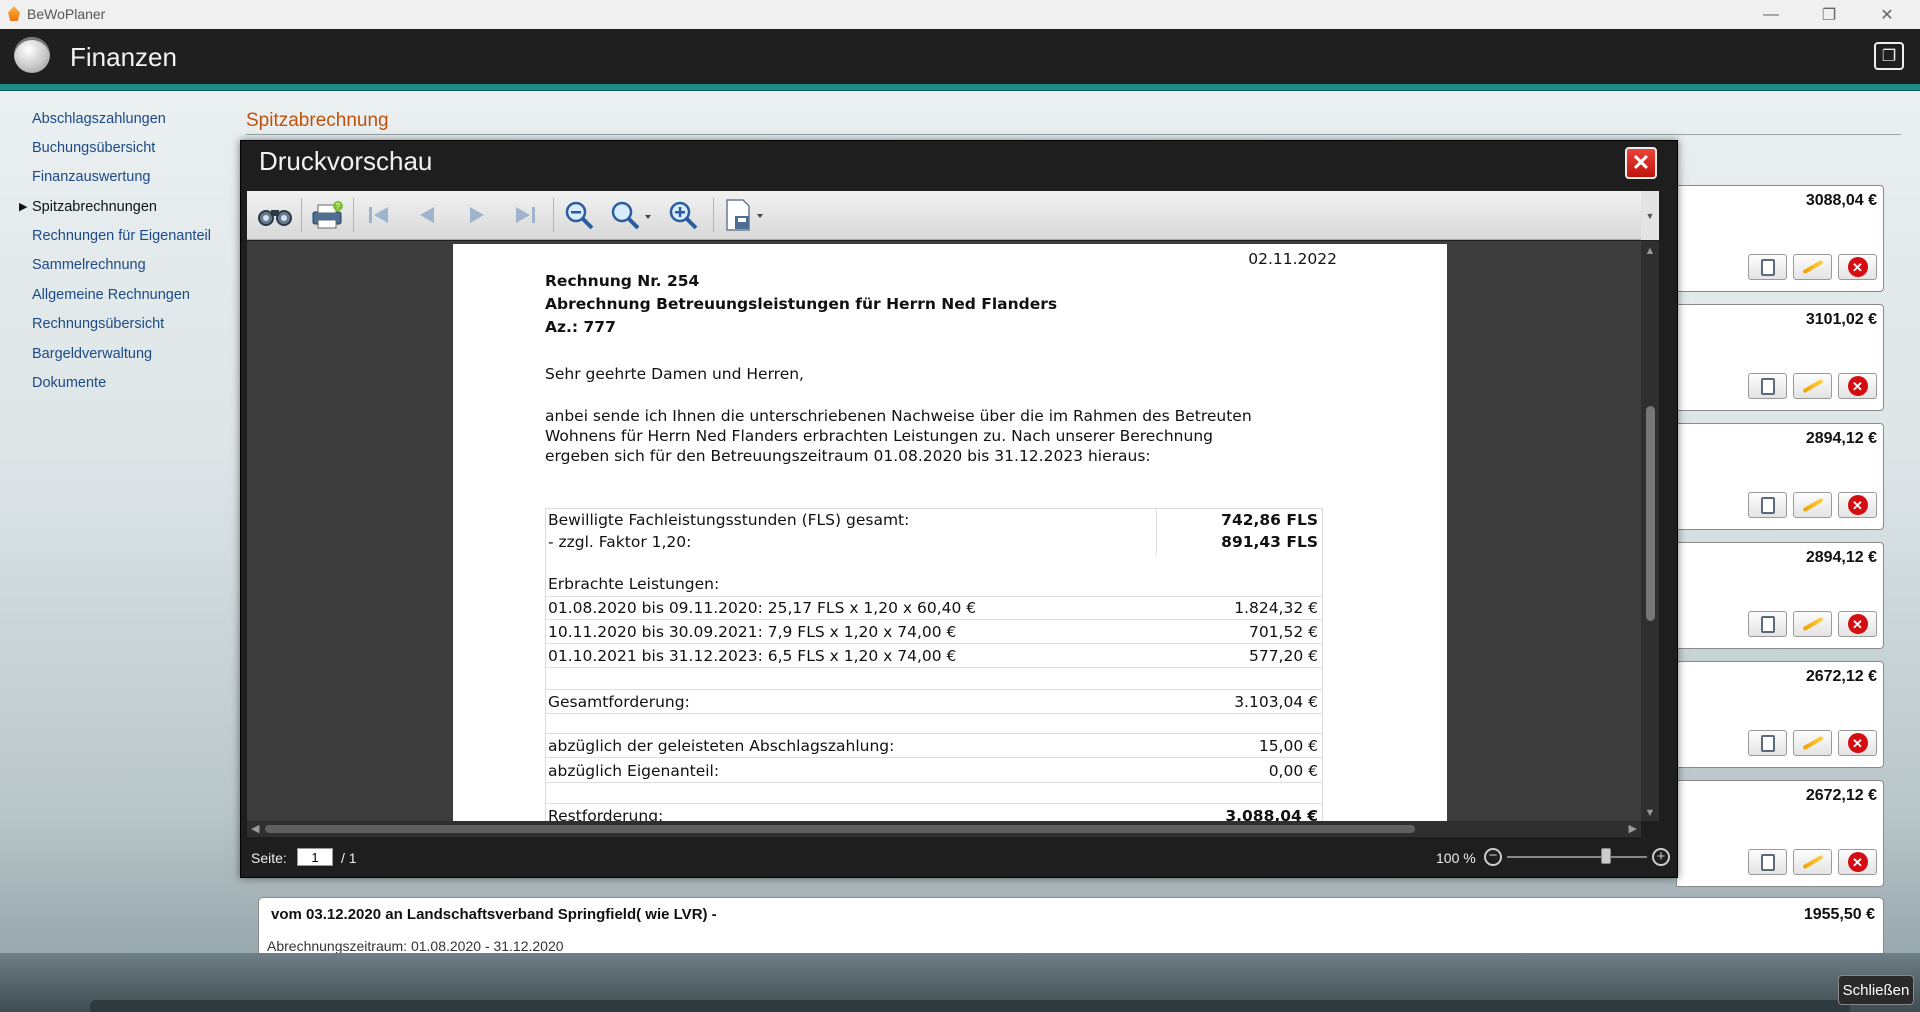 The height and width of the screenshot is (1012, 1920). I want to click on toolbar-overflow-icon: ▼, so click(1650, 215).